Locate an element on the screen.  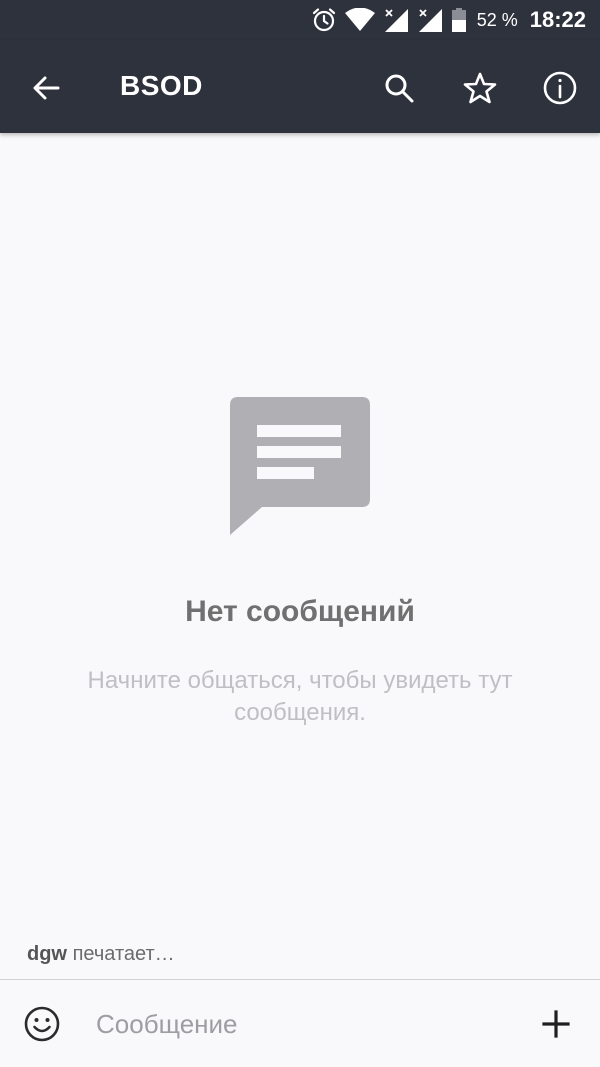
info-button is located at coordinates (560, 88).